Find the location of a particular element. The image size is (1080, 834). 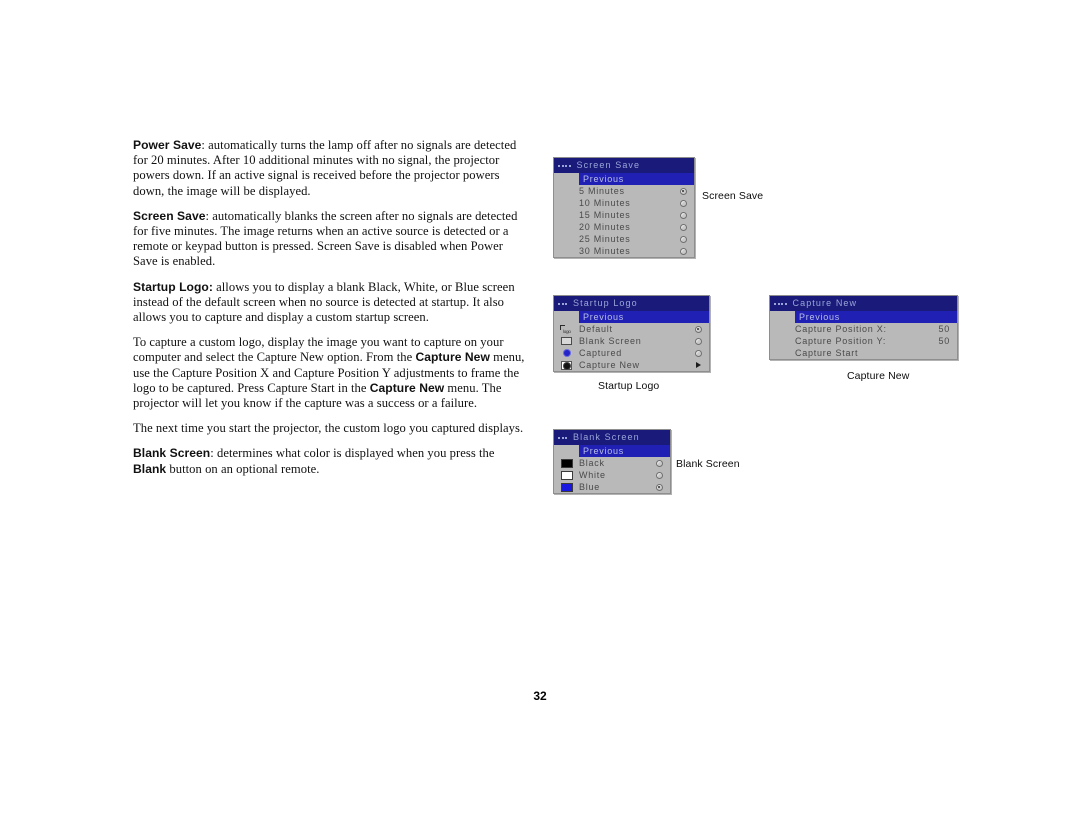

color-swatch-black-icon is located at coordinates (566, 463).